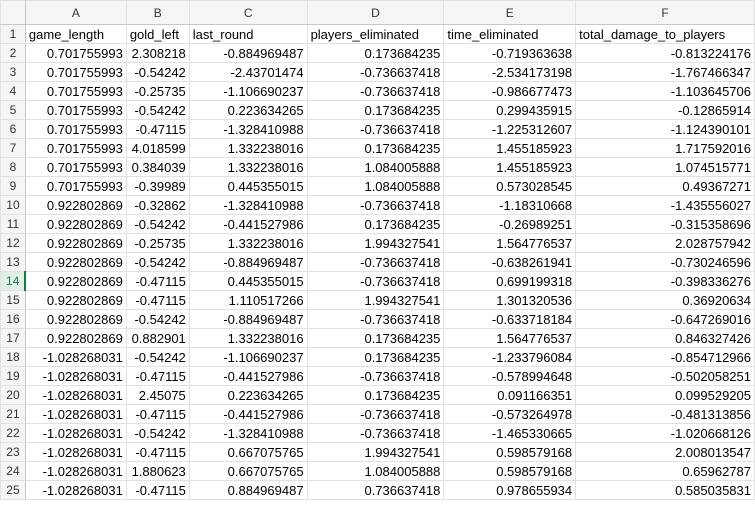 This screenshot has height=515, width=755. Describe the element at coordinates (248, 34) in the screenshot. I see `header-cell: last_round` at that location.